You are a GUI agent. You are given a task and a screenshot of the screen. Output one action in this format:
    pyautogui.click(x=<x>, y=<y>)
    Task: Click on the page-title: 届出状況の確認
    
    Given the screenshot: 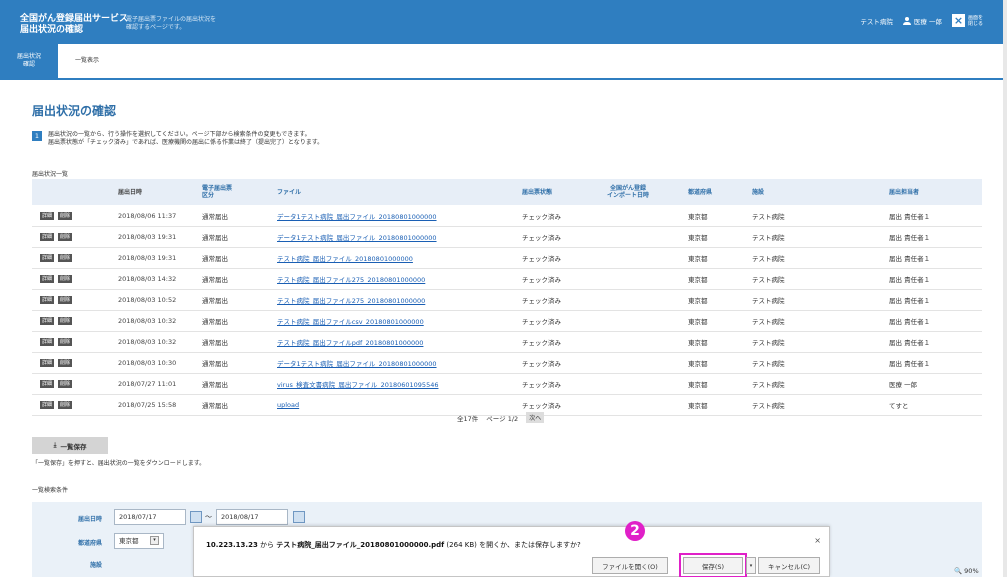 What is the action you would take?
    pyautogui.click(x=74, y=111)
    